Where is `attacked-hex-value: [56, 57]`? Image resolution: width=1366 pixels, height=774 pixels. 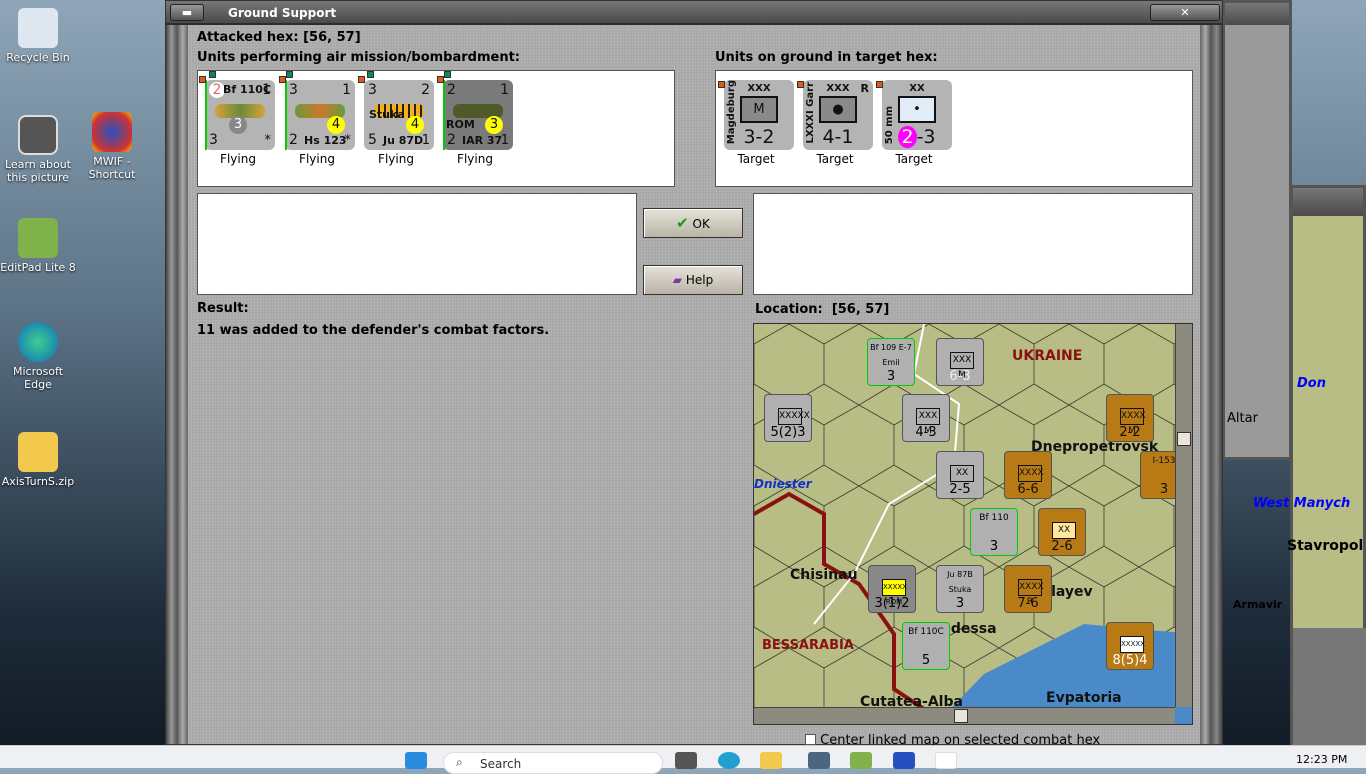 attacked-hex-value: [56, 57] is located at coordinates (332, 37).